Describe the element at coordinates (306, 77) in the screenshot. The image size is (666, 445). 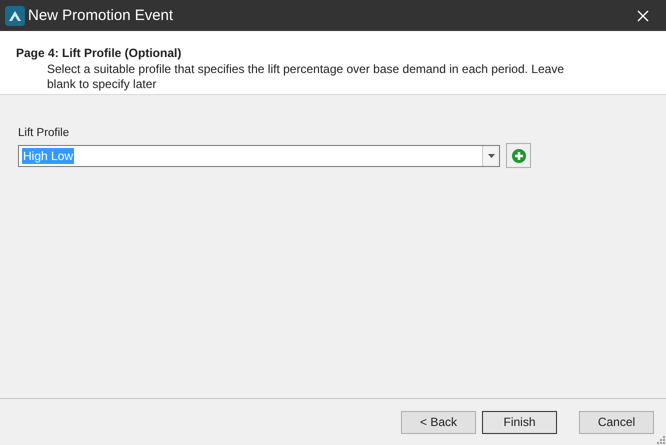
I see `page-description: Select a suitable profile that specifies the lift percentage over base demand in each period. Leave blank to specify later` at that location.